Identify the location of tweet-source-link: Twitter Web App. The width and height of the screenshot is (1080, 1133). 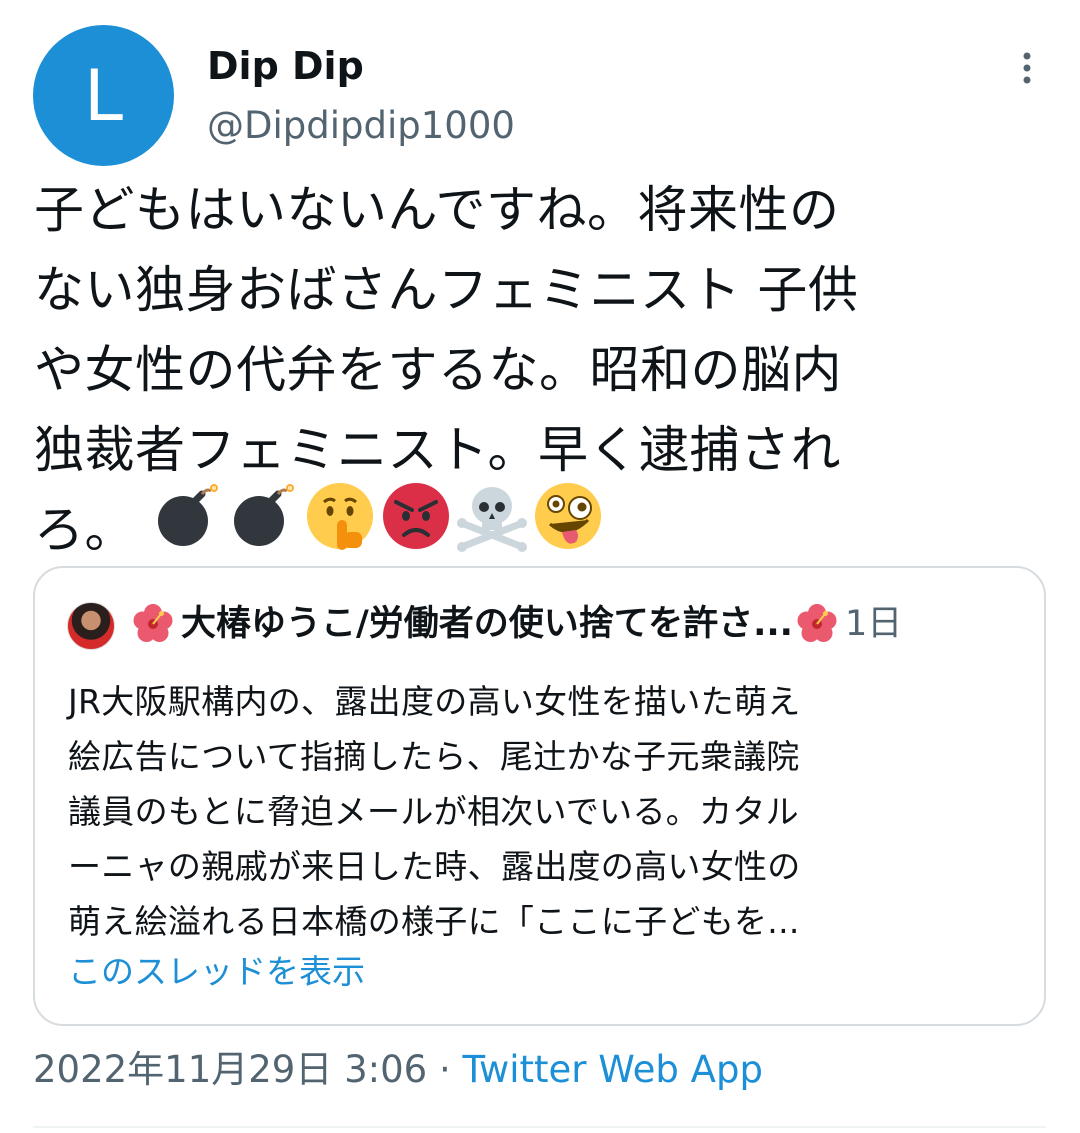
(612, 1069).